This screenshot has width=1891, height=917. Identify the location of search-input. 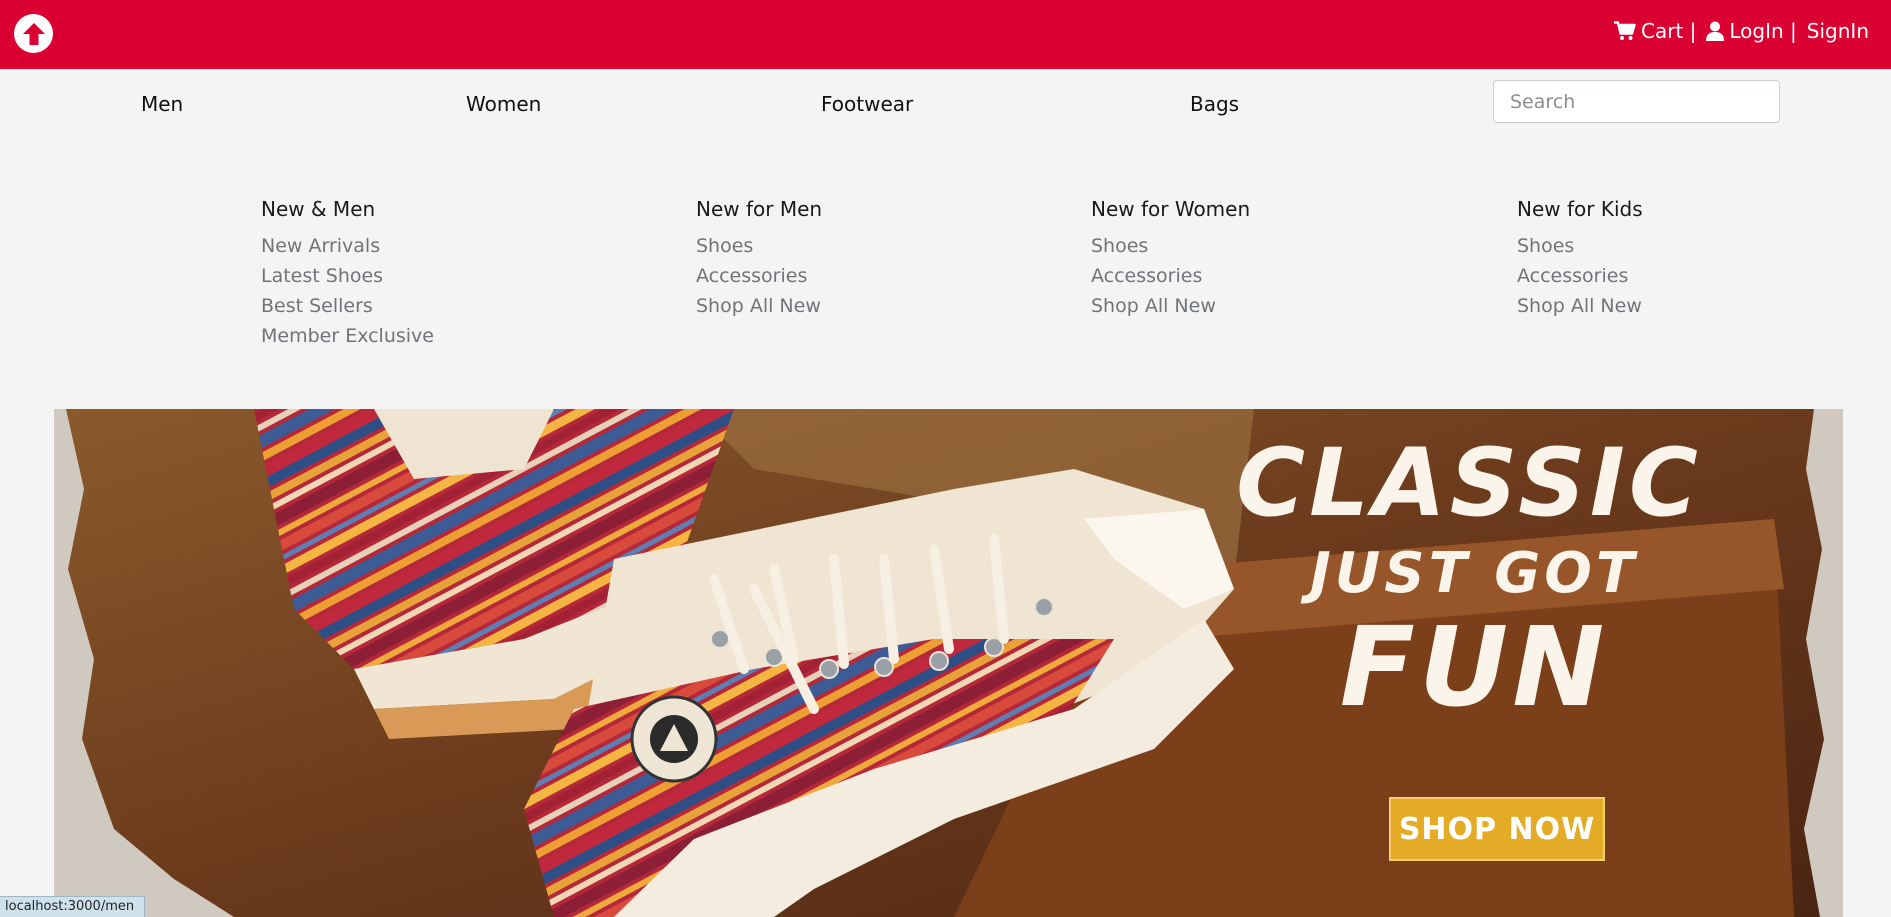
(1636, 101).